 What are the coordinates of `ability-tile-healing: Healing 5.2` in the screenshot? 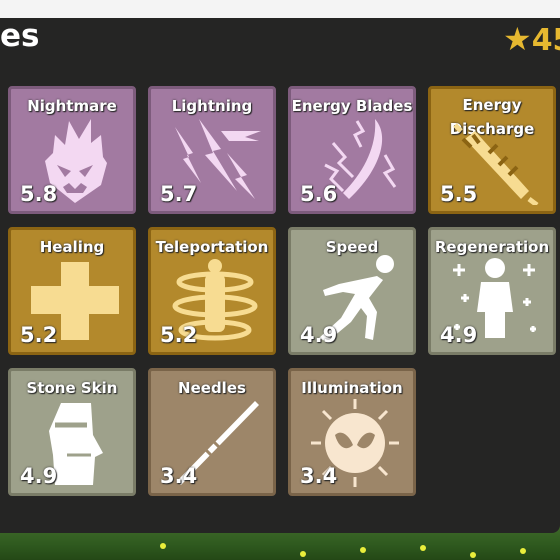 It's located at (72, 291).